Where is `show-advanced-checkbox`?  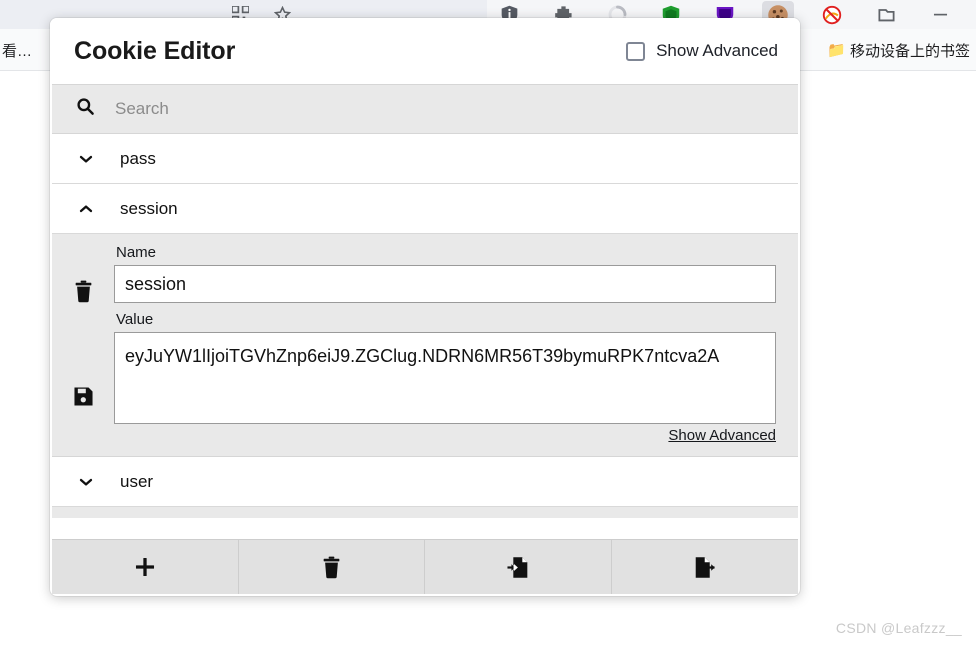 show-advanced-checkbox is located at coordinates (636, 51).